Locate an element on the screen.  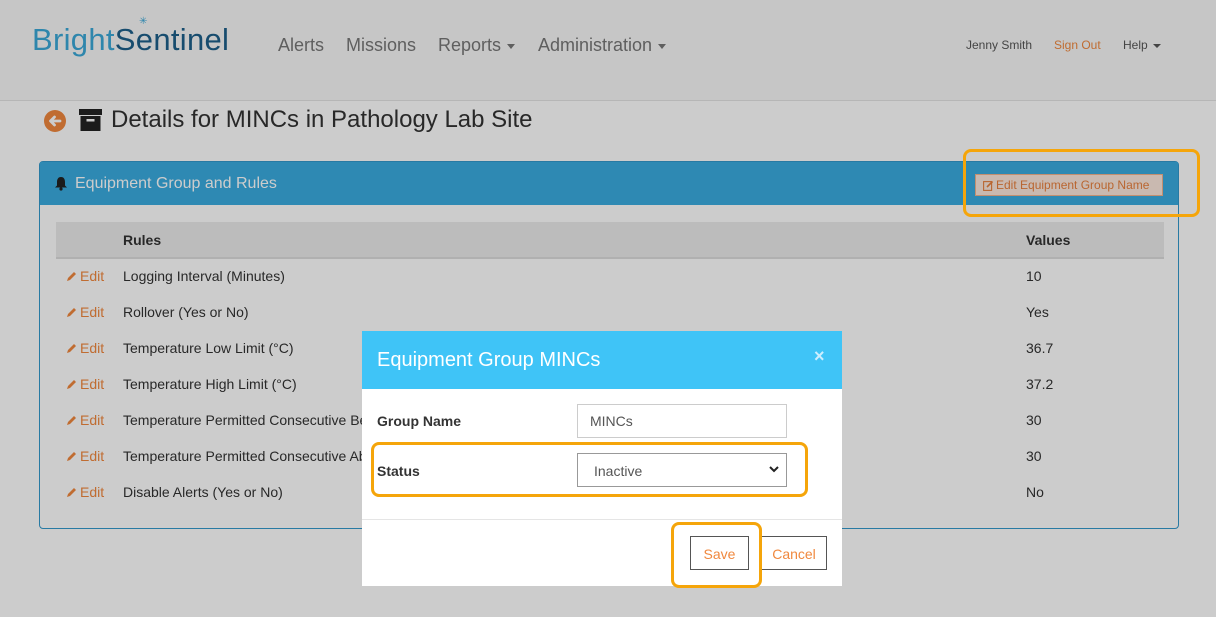
highlight-status is located at coordinates (589, 469).